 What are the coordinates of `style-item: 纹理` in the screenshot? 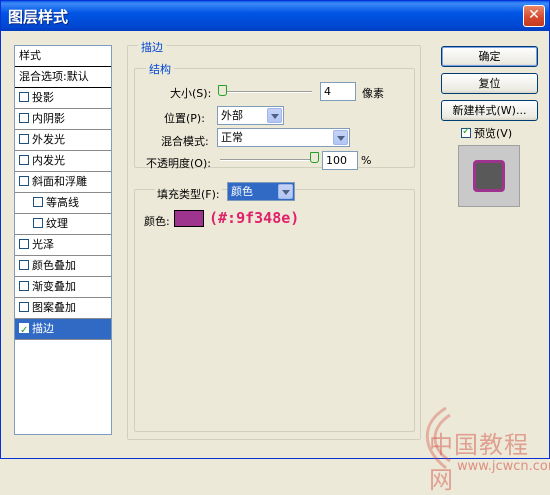 It's located at (63, 224).